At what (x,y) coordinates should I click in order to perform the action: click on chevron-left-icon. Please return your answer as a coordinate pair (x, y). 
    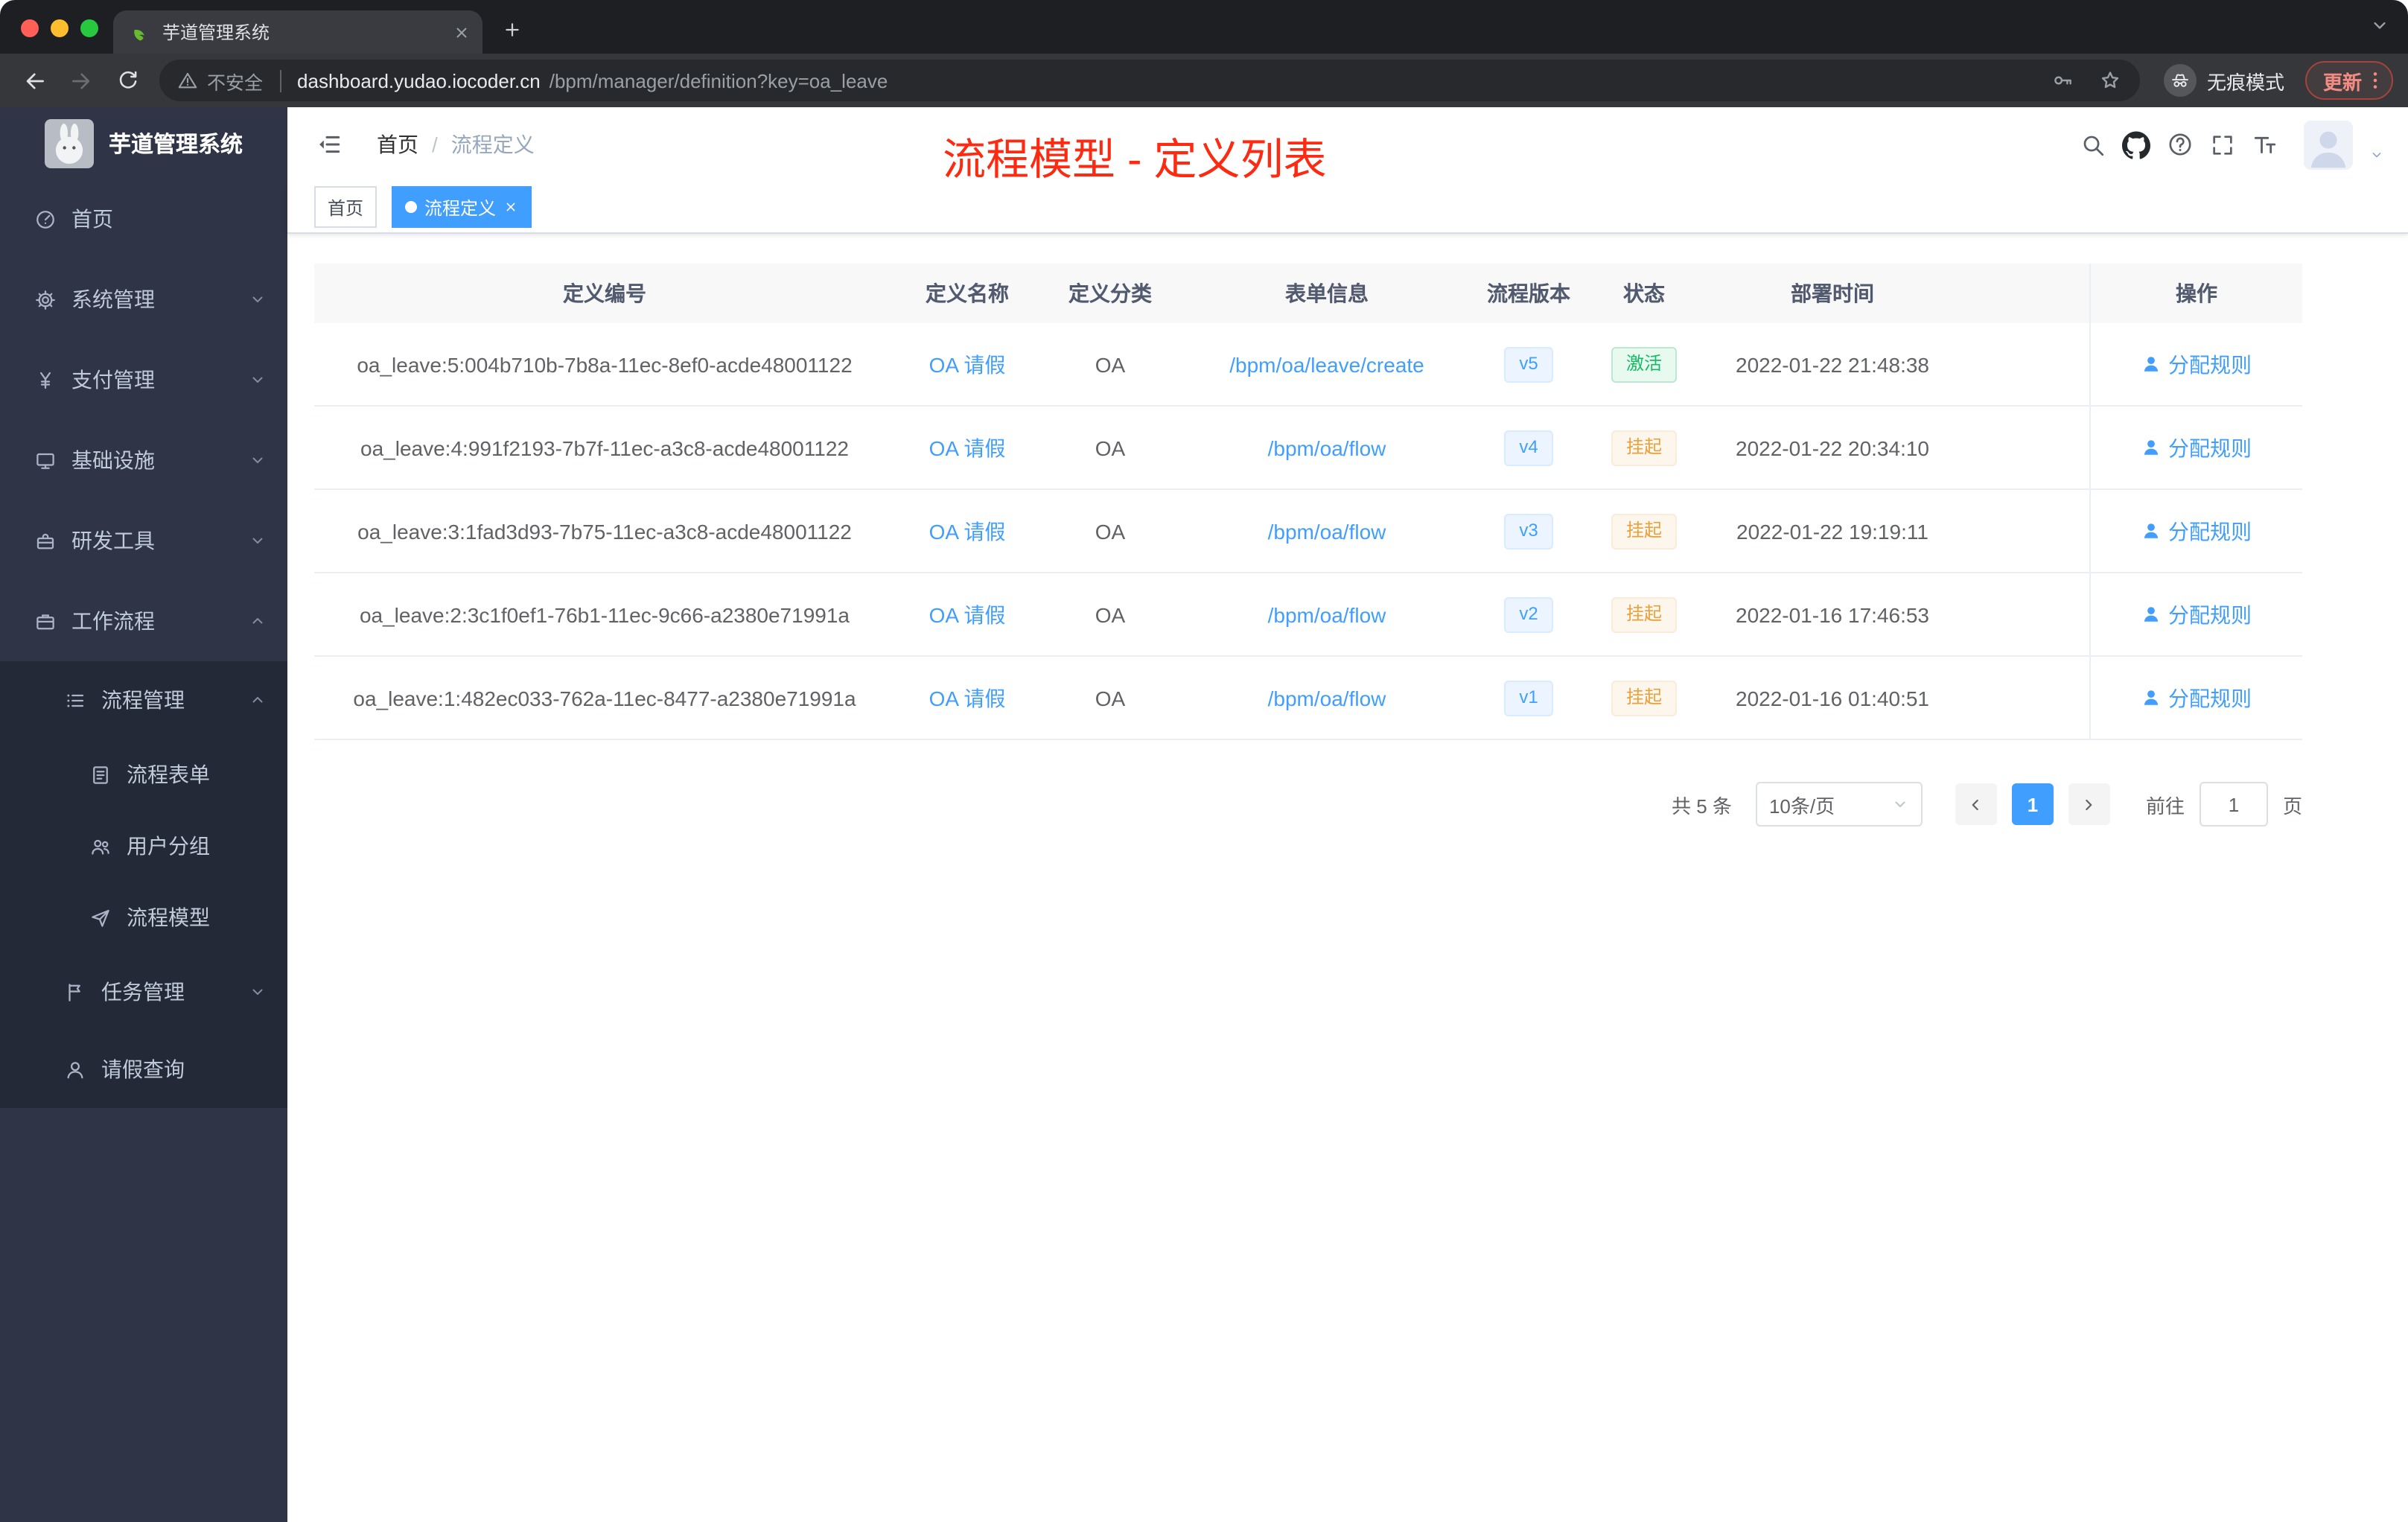
    Looking at the image, I should click on (1976, 804).